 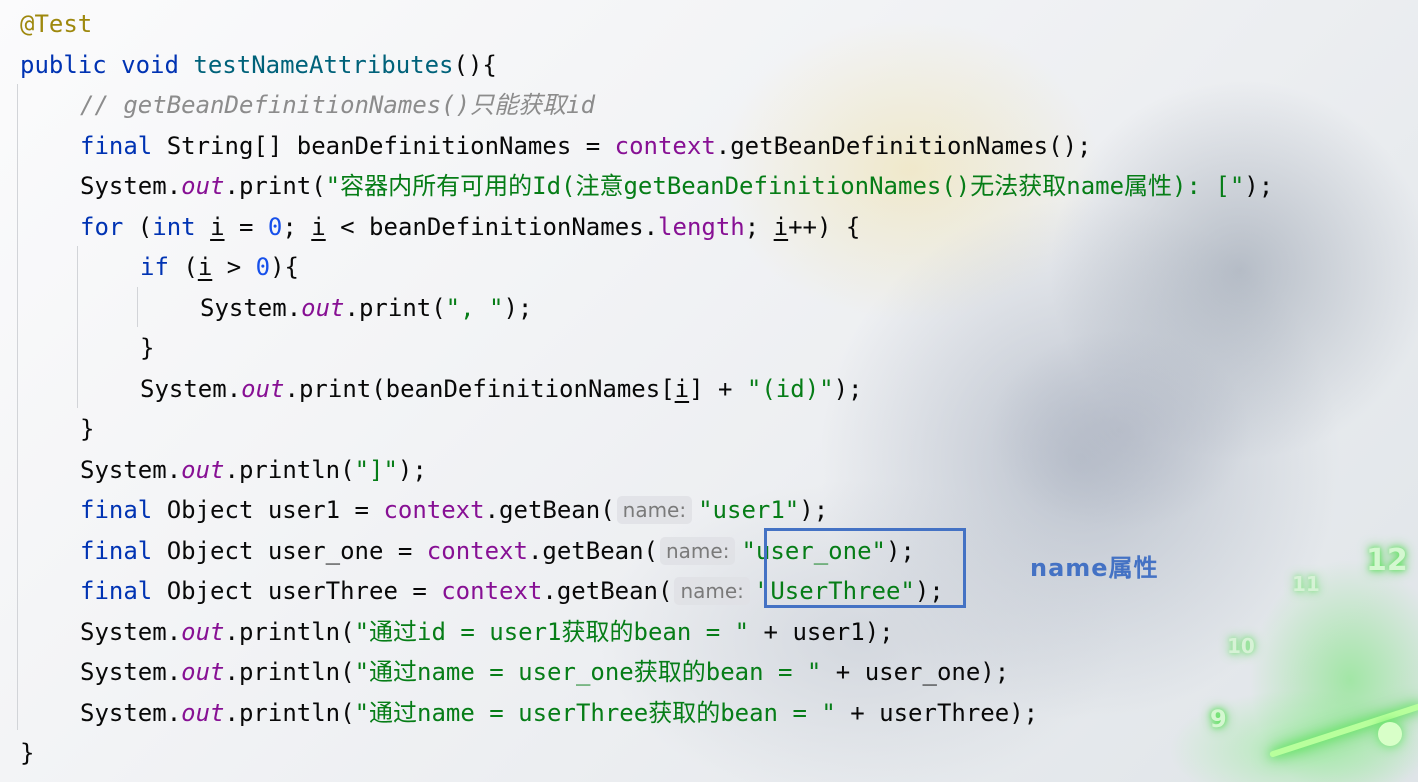 What do you see at coordinates (1306, 584) in the screenshot?
I see `clock-number: 11` at bounding box center [1306, 584].